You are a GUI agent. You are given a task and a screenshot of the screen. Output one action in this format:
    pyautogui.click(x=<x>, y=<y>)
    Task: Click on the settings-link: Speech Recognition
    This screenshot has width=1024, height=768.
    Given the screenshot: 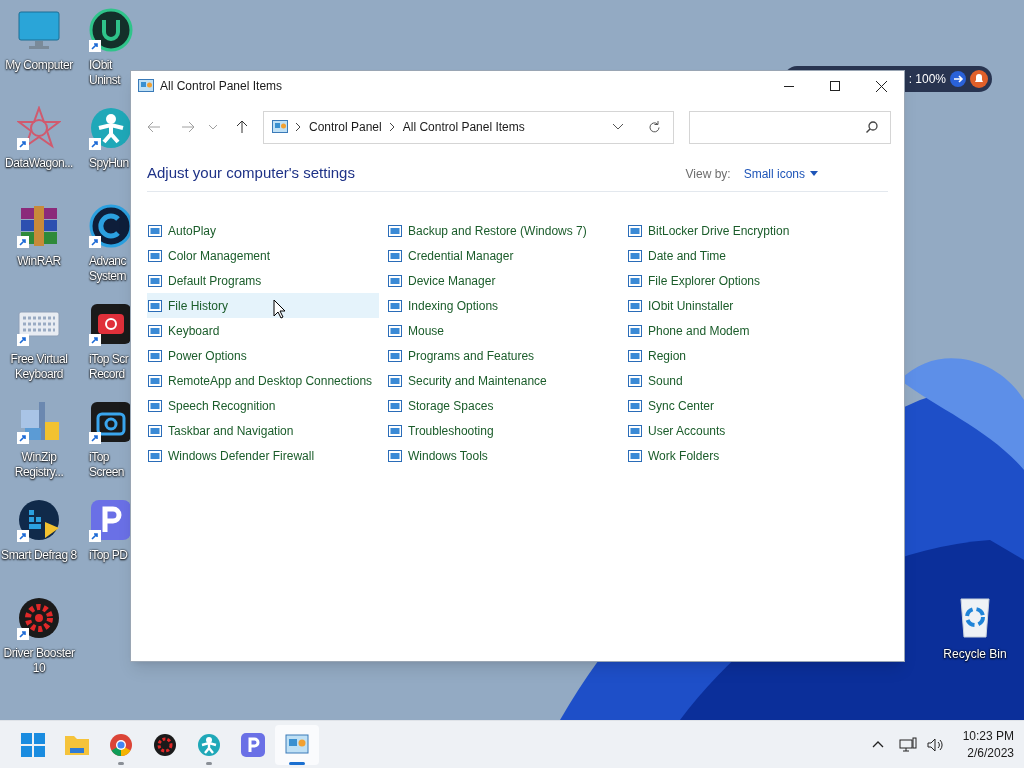 What is the action you would take?
    pyautogui.click(x=263, y=405)
    